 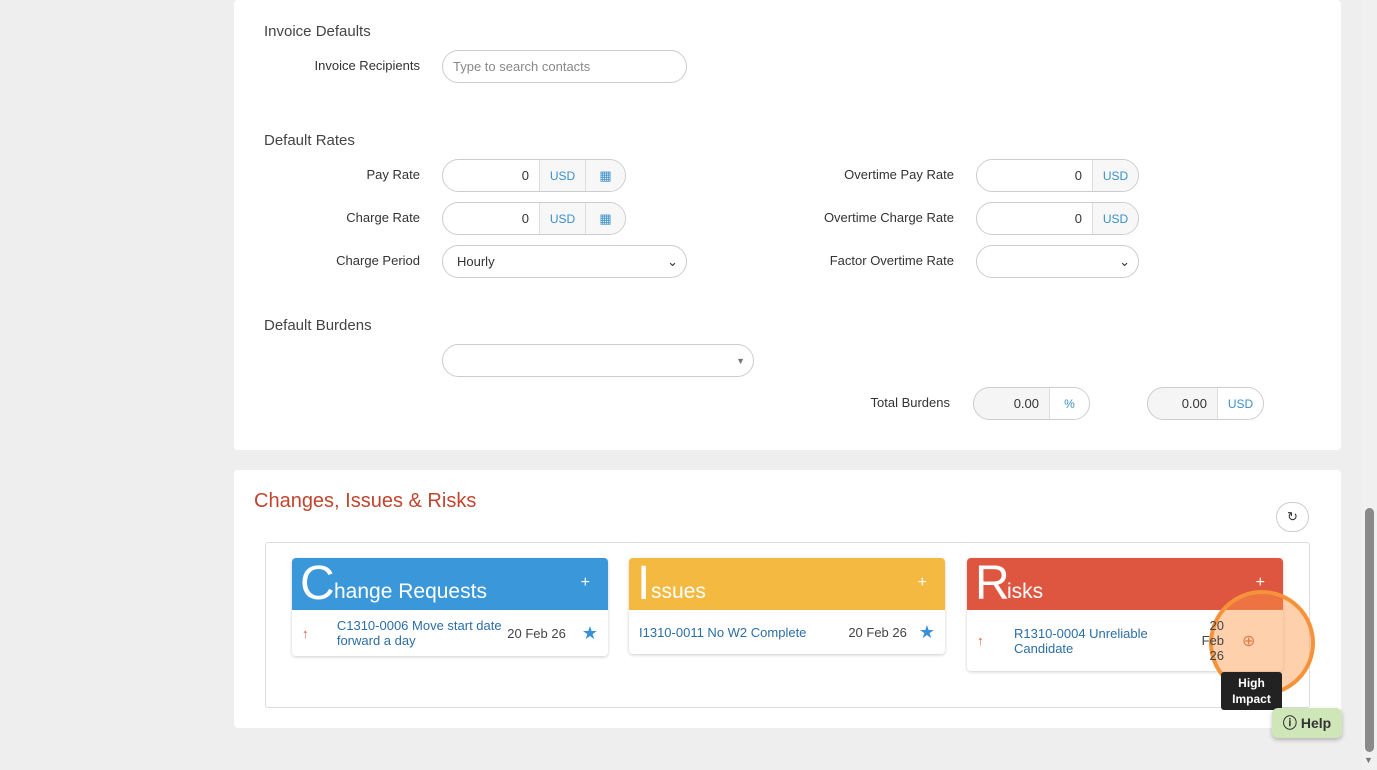 I want to click on burden-amount: 0.00 USD, so click(x=1205, y=403).